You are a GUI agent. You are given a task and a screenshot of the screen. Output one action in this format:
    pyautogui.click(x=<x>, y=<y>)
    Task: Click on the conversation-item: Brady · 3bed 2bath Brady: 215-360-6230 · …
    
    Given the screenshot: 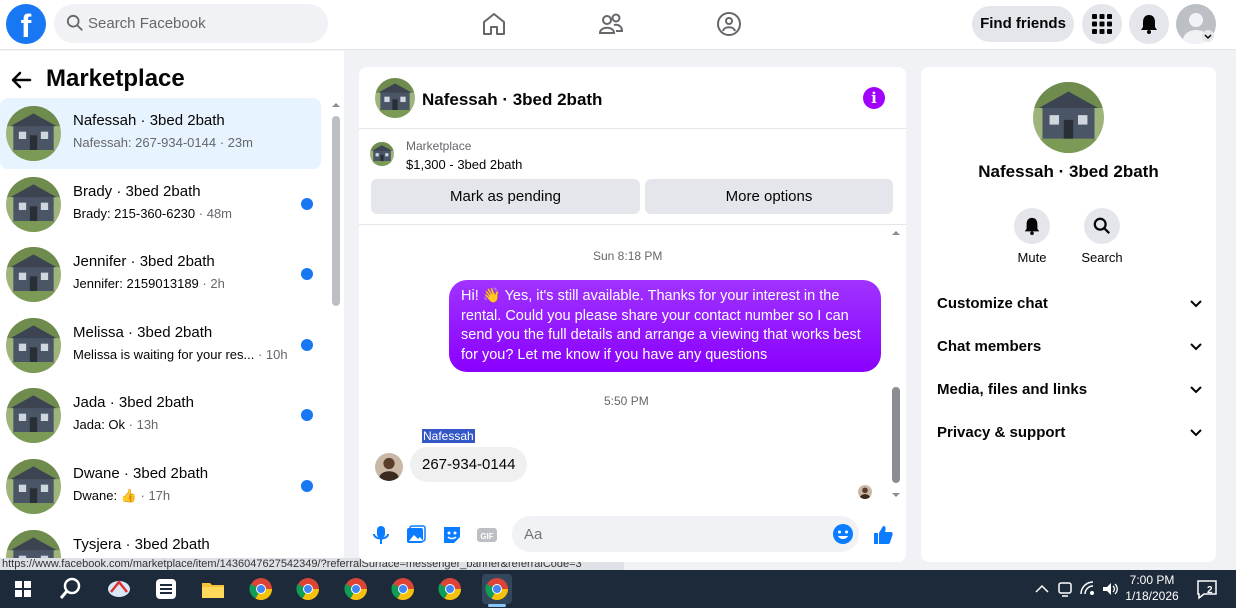 What is the action you would take?
    pyautogui.click(x=160, y=204)
    